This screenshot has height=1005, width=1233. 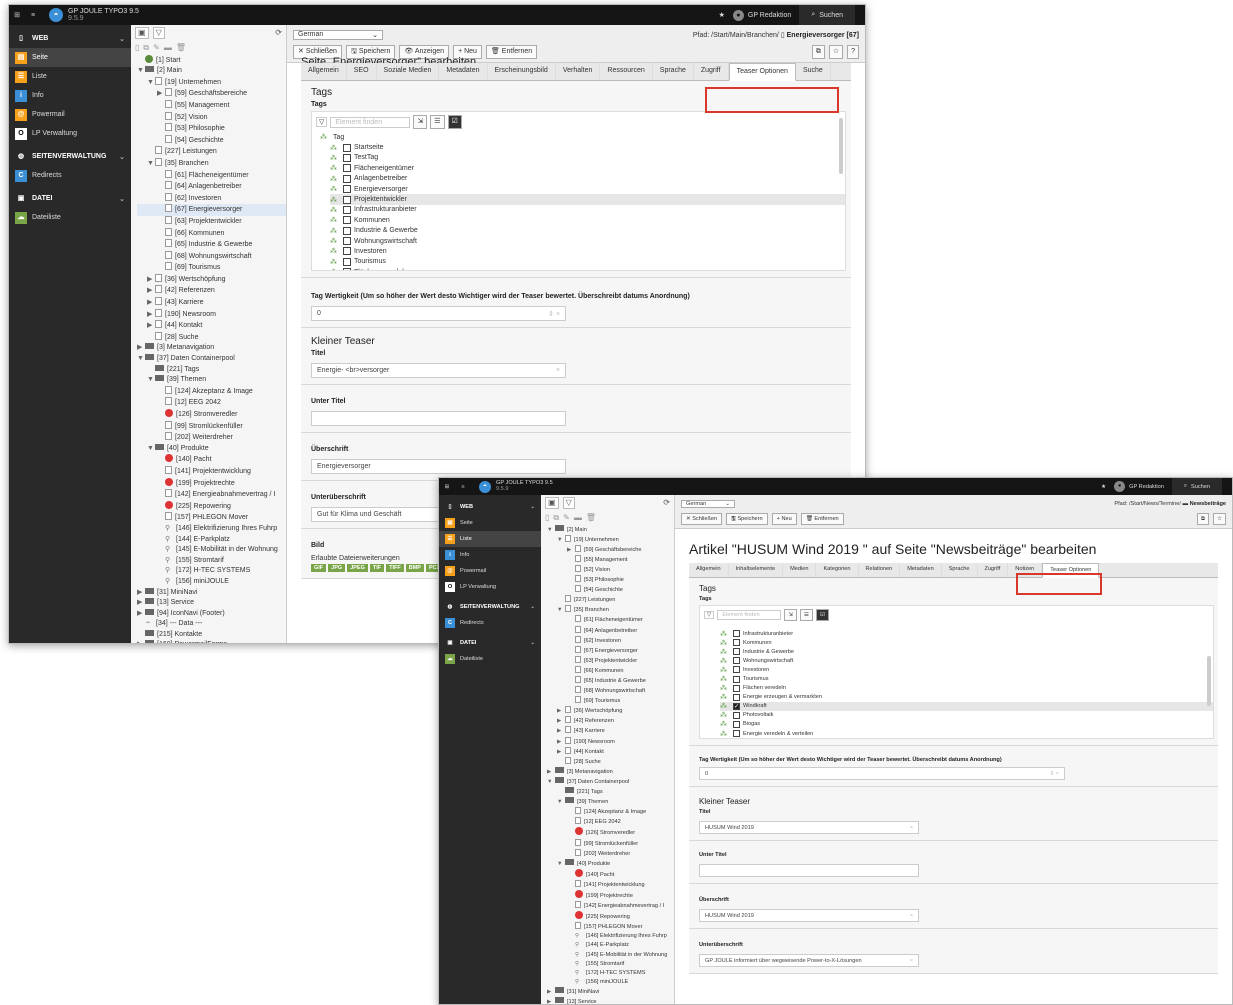 What do you see at coordinates (610, 973) in the screenshot?
I see `tree-node: ⚲ [172] H-TEC SYSTEMS` at bounding box center [610, 973].